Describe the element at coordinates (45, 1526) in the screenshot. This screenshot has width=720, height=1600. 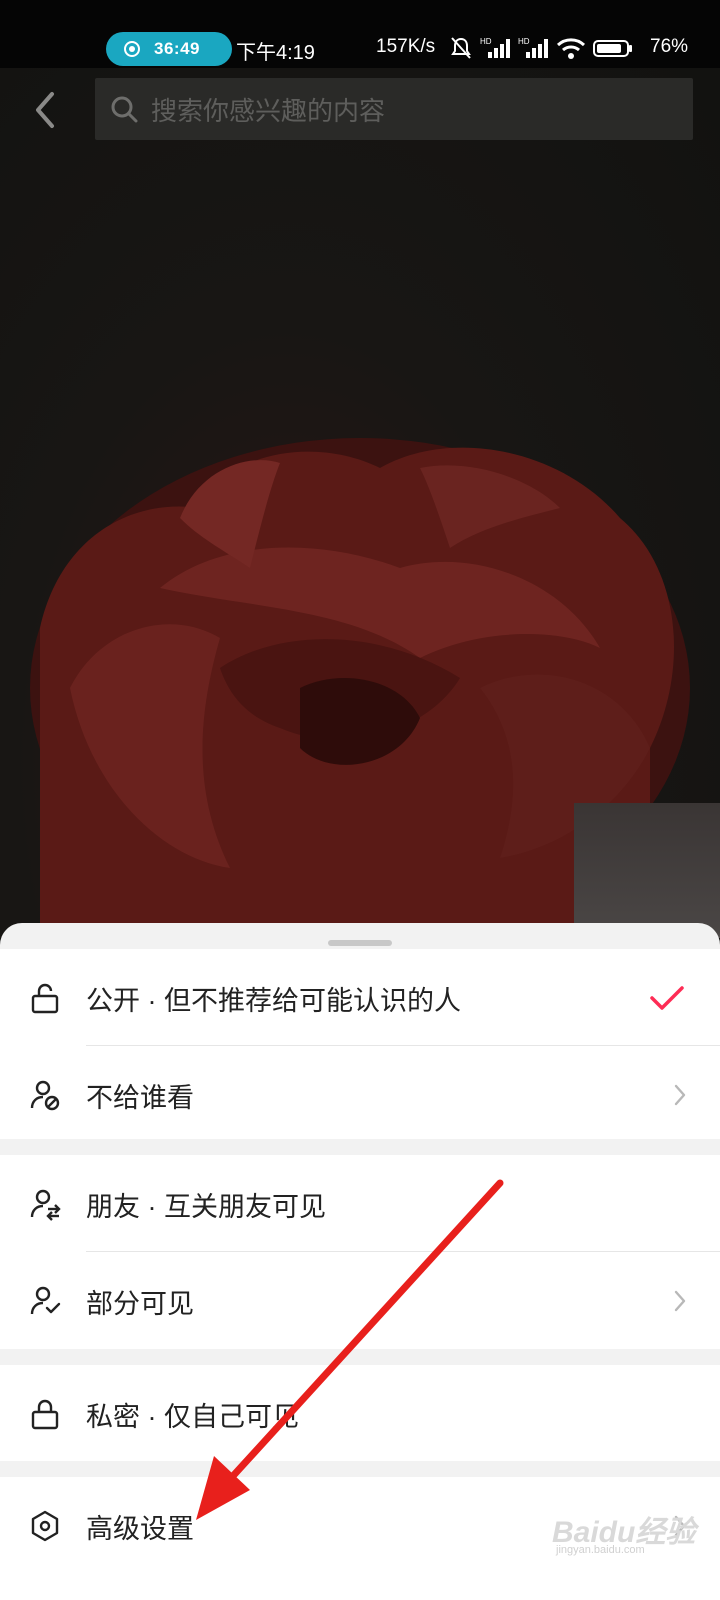
I see `hexagon-settings-icon` at that location.